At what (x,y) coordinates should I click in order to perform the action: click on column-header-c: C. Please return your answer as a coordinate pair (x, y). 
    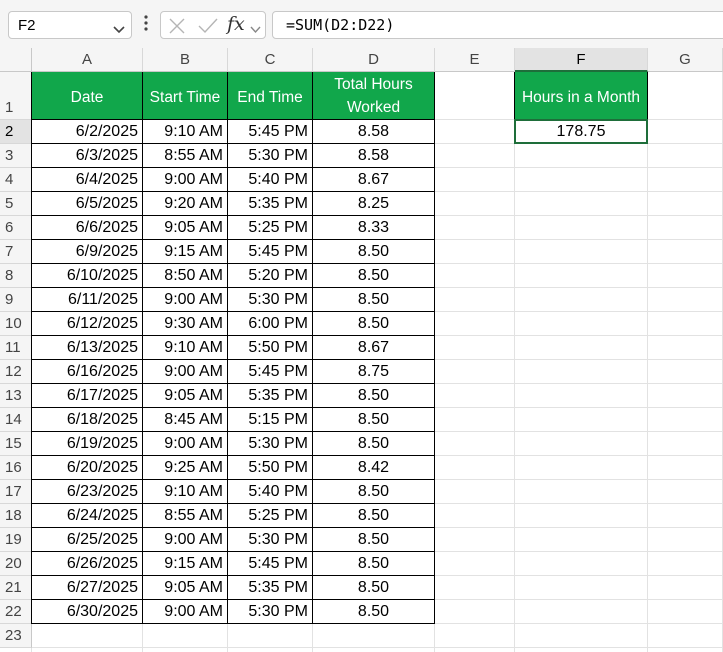
    Looking at the image, I should click on (270, 60).